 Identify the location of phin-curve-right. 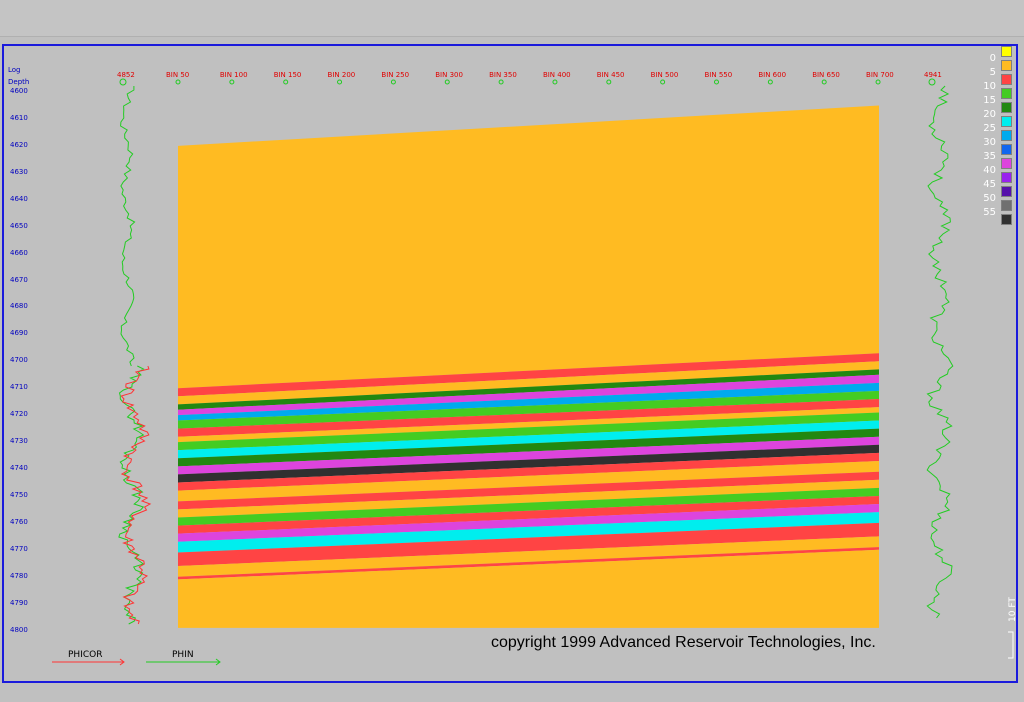
(940, 352).